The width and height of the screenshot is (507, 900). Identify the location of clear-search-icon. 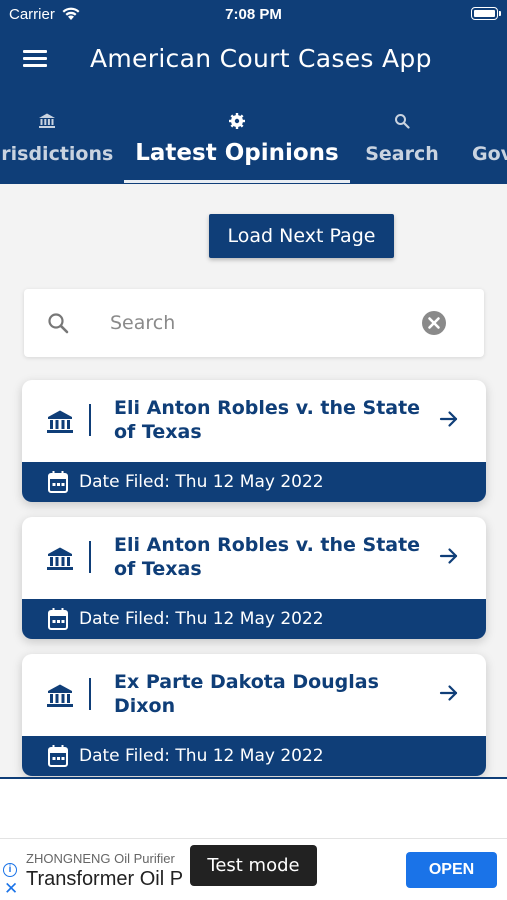
(434, 323).